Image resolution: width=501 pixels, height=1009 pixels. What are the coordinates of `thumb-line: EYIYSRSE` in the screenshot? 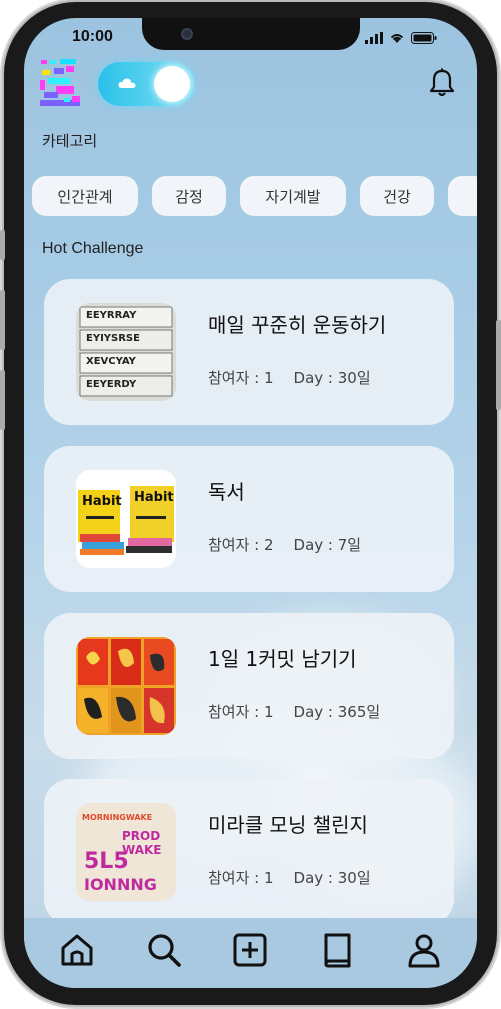 It's located at (113, 338).